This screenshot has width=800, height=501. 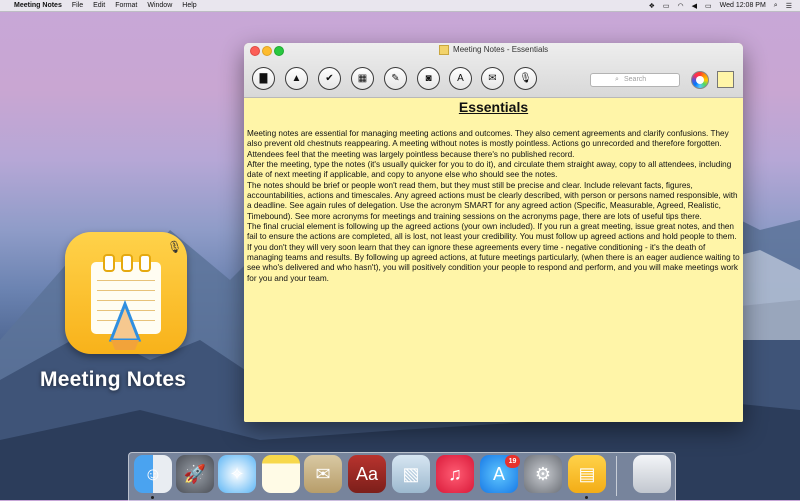 I want to click on checkmark-icon: ✔, so click(x=329, y=78).